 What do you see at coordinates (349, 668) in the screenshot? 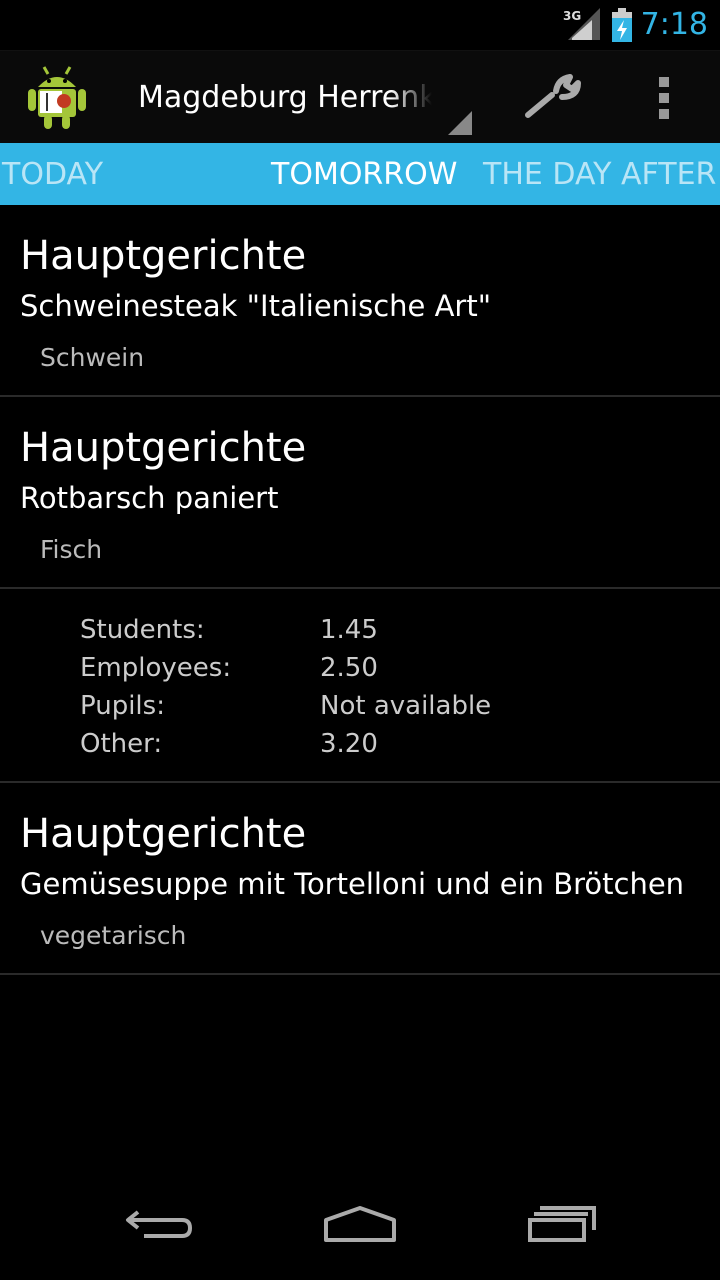
I see `price-value: 2.50` at bounding box center [349, 668].